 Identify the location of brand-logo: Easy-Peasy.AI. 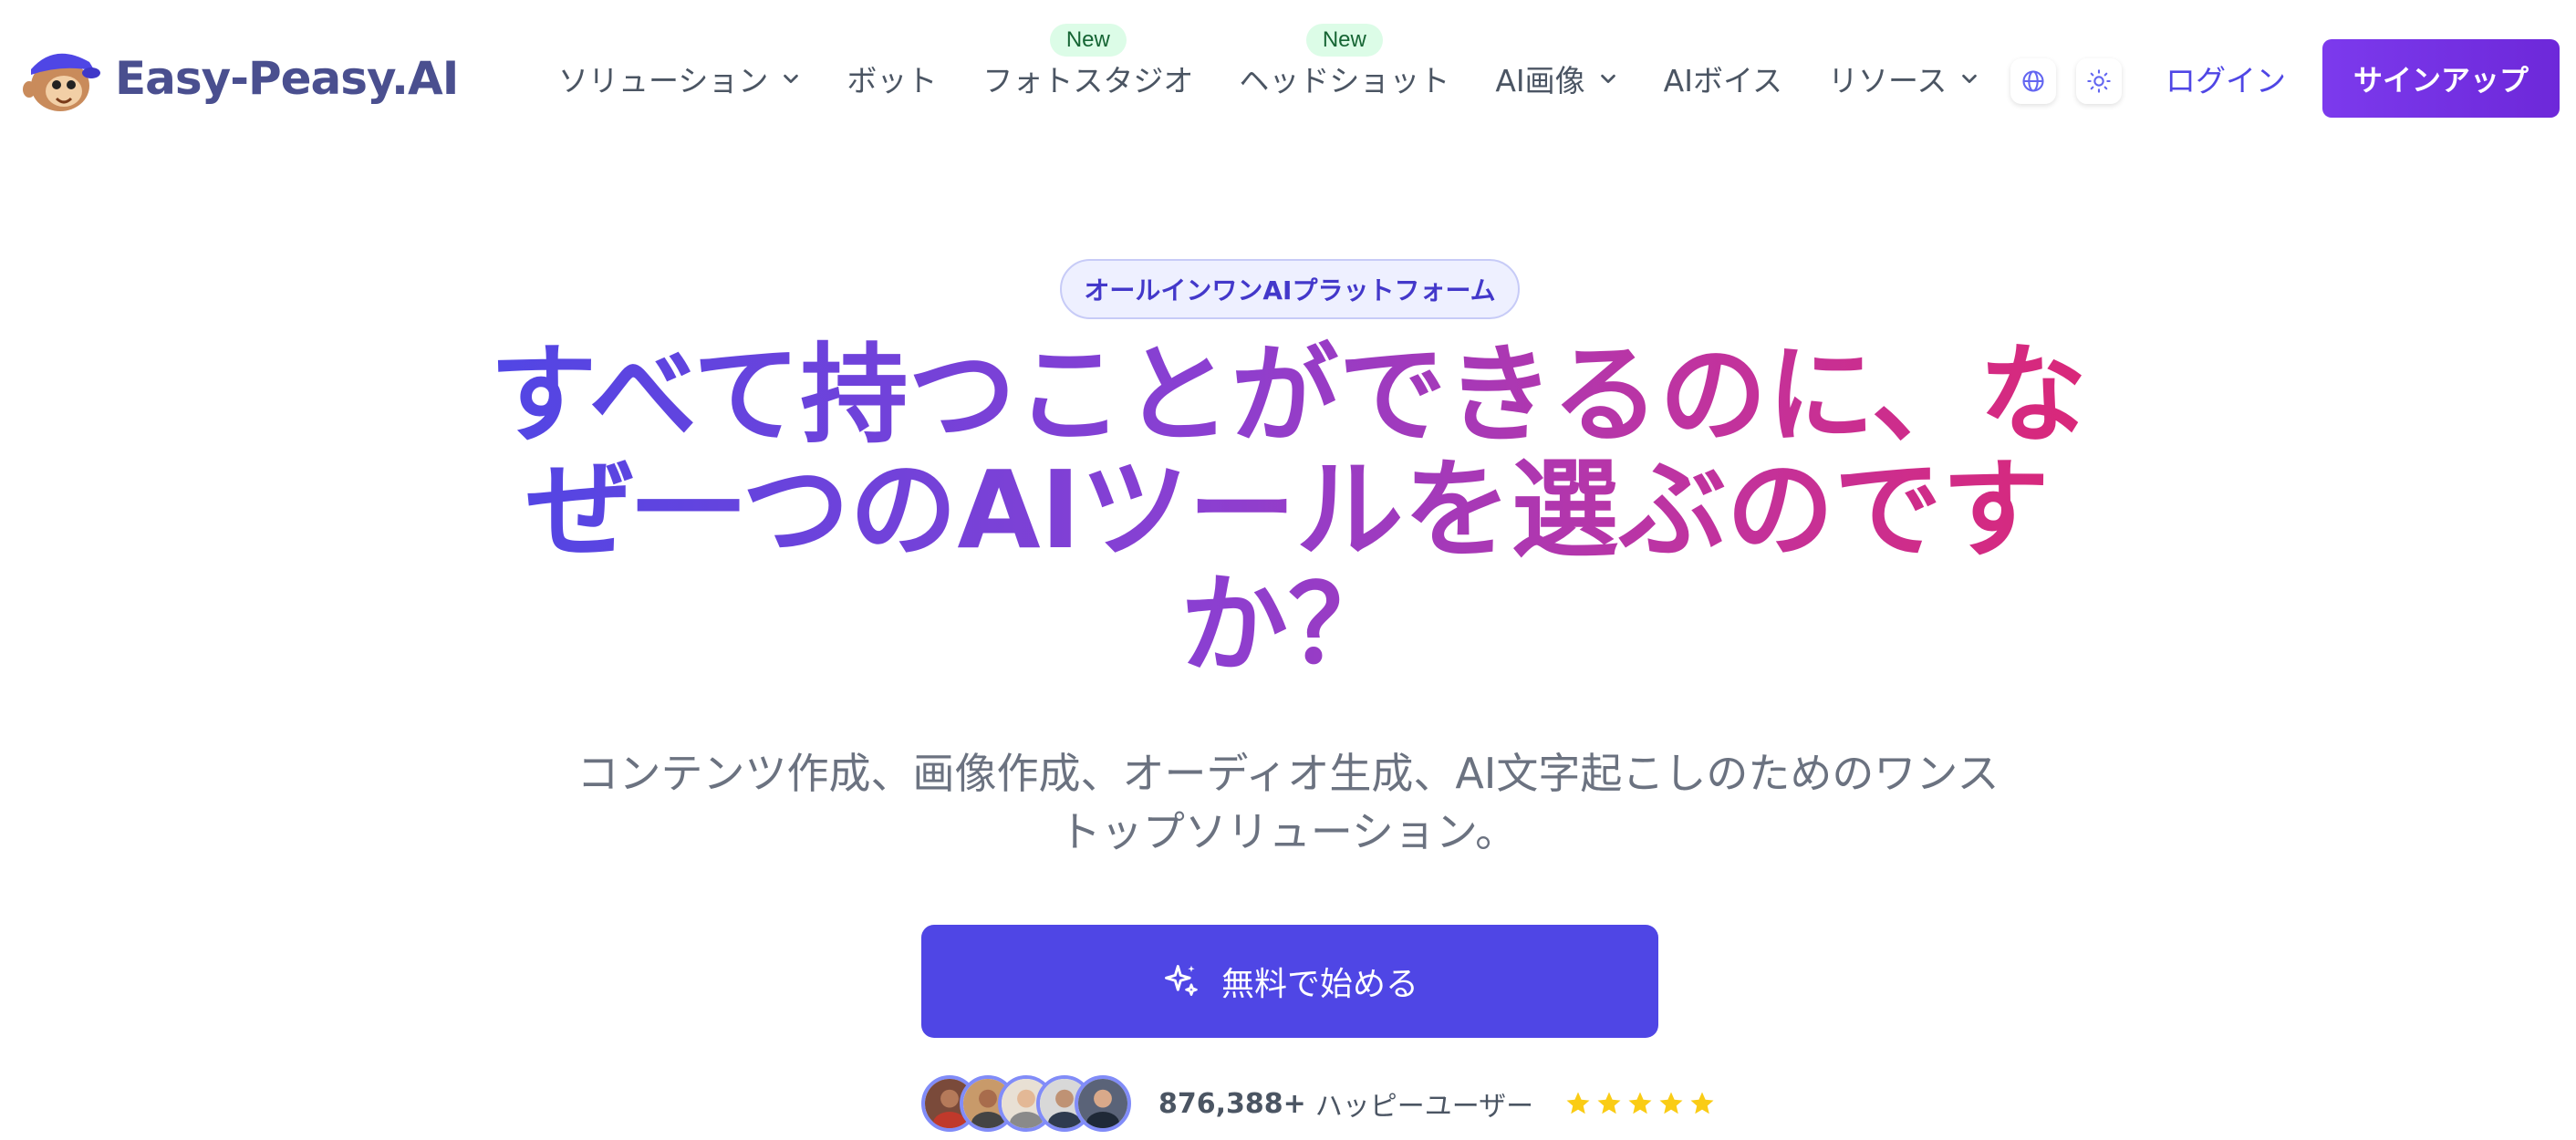
(239, 79).